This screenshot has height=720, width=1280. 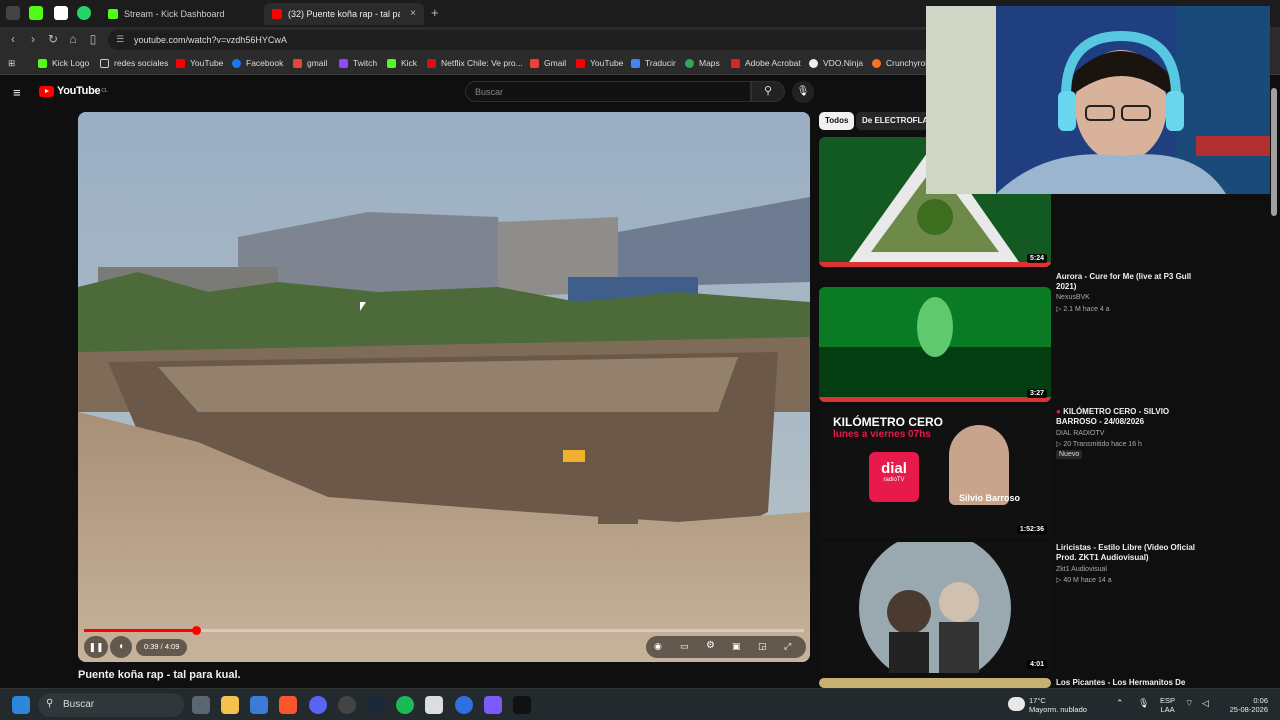 I want to click on bookmark-adobe-acrobat: Adobe Acrobat, so click(x=766, y=63).